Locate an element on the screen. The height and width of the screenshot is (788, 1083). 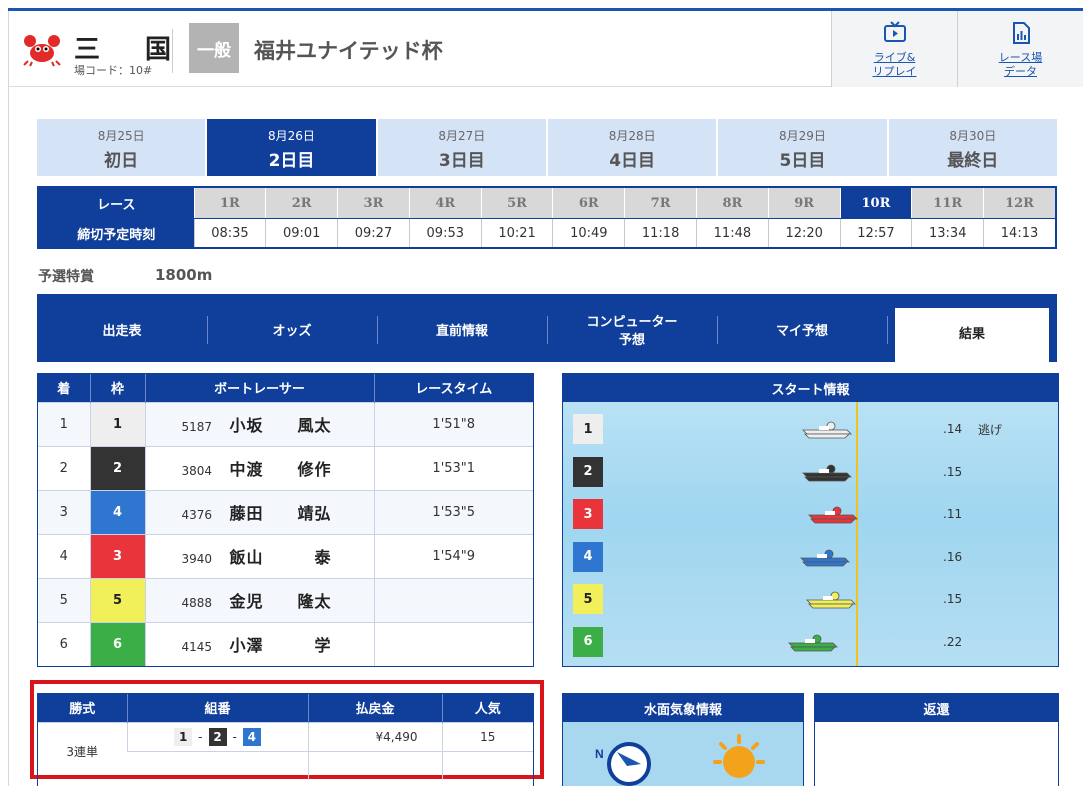
tab-entry-list: 出走表 is located at coordinates (122, 332).